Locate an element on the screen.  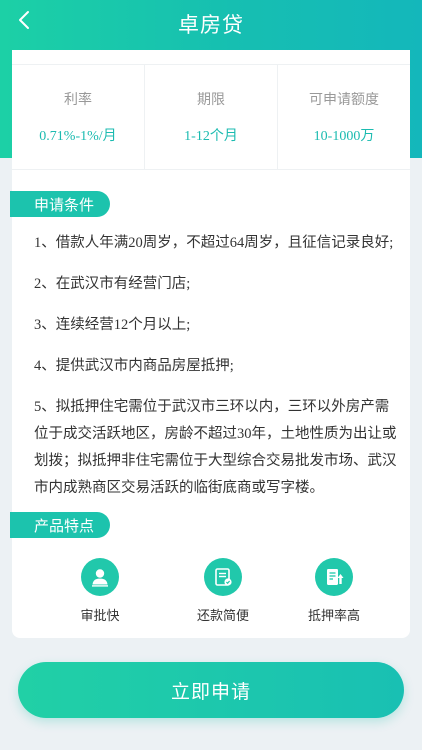
loan-stats: 利率 0.71%-1%/月 期限 1-12个月 可申请额度 10-1000万 is located at coordinates (211, 117).